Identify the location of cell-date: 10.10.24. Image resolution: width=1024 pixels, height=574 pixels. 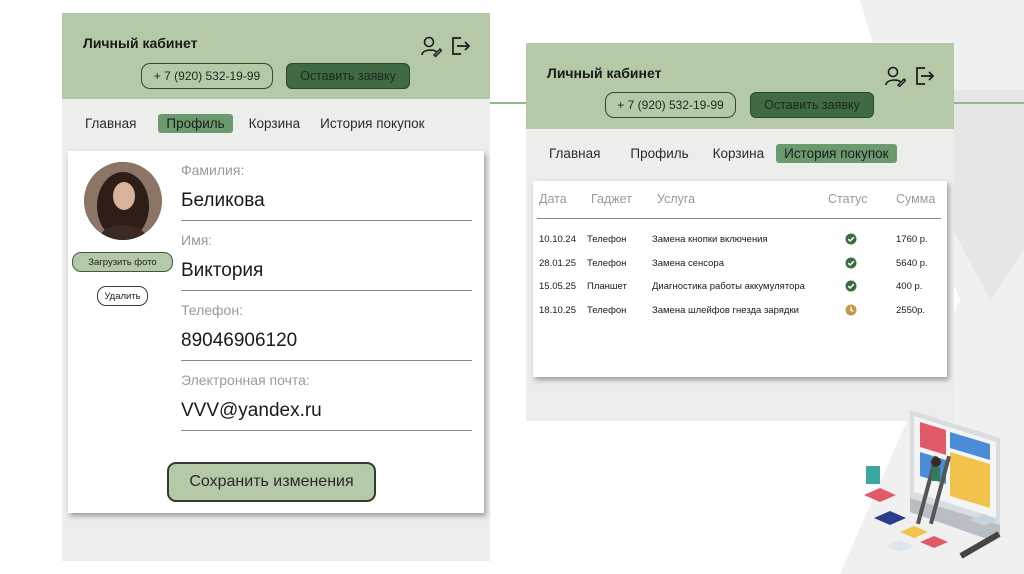
(557, 239).